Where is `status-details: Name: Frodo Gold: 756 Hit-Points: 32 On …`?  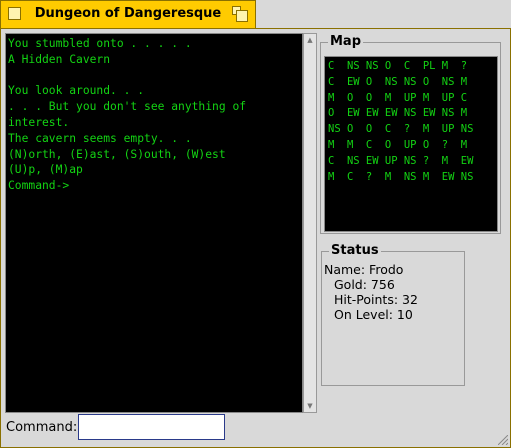 status-details: Name: Frodo Gold: 756 Hit-Points: 32 On … is located at coordinates (371, 292).